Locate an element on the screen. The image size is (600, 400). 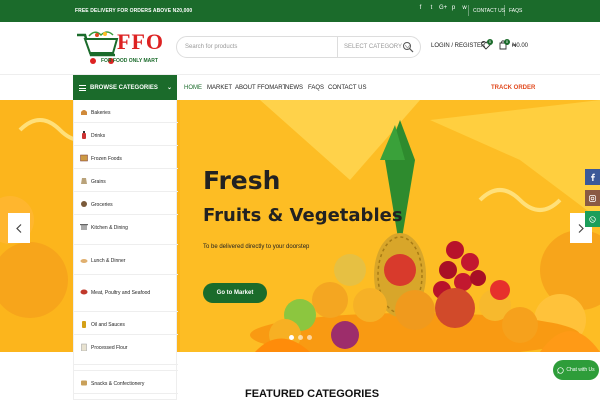
groceries-icon is located at coordinates (84, 204).